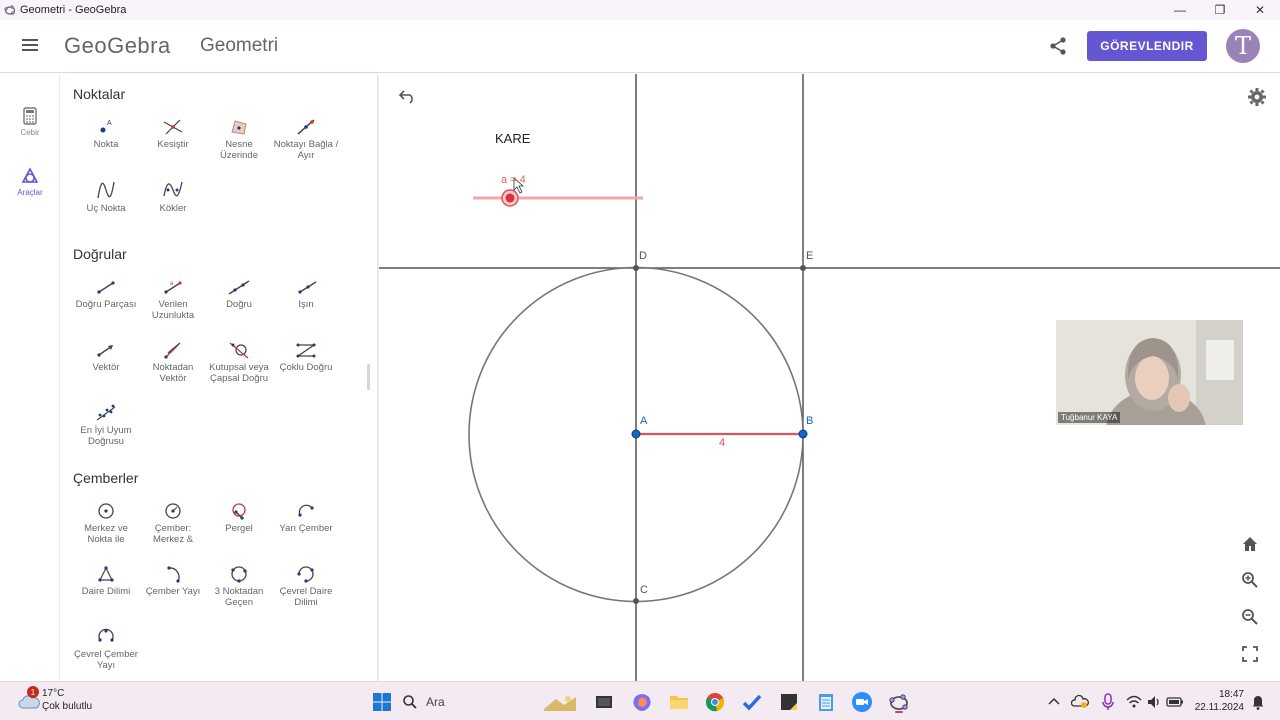 Image resolution: width=1280 pixels, height=720 pixels. Describe the element at coordinates (1054, 702) in the screenshot. I see `tray-overflow-chevron-icon` at that location.